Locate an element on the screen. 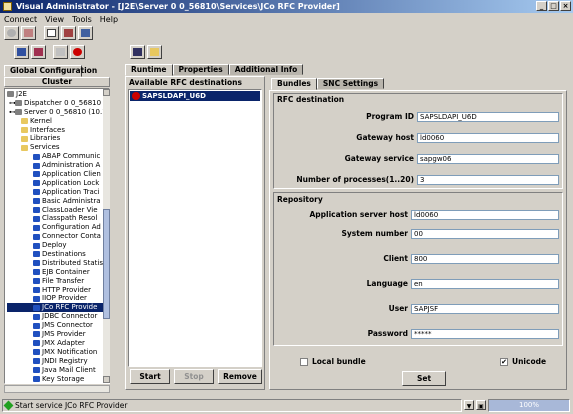 The width and height of the screenshot is (573, 414). service-item: JNDI Registry is located at coordinates (57, 361).